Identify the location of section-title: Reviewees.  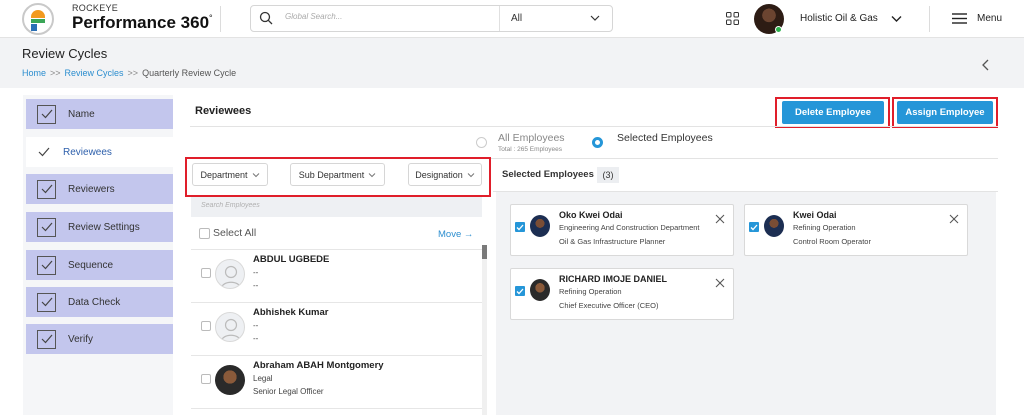
(223, 111).